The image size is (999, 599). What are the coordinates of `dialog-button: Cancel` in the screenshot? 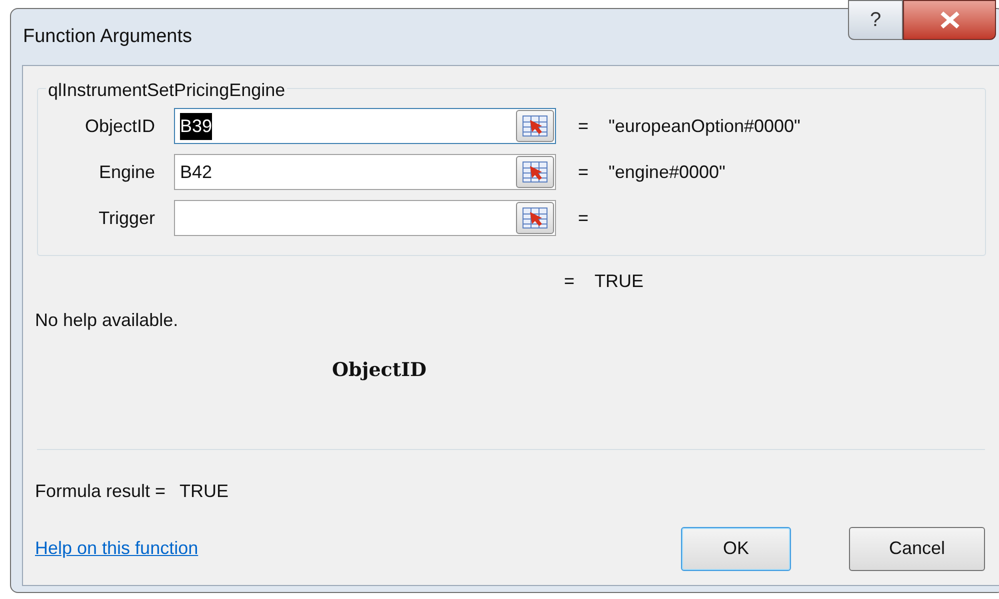 It's located at (917, 548).